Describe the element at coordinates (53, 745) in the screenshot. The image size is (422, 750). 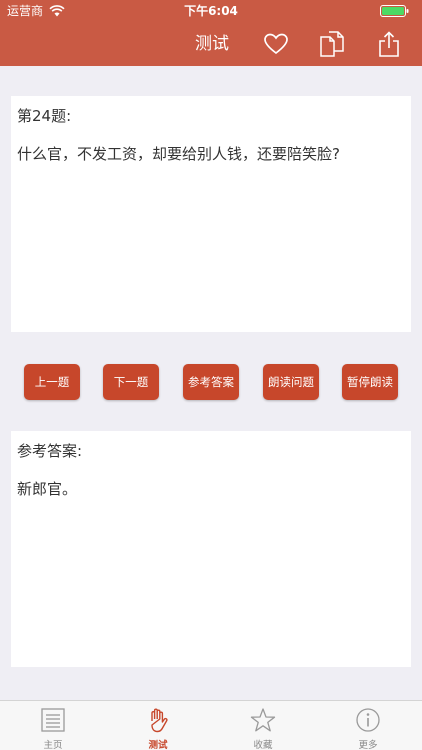
I see `tab-home-label: 主页` at that location.